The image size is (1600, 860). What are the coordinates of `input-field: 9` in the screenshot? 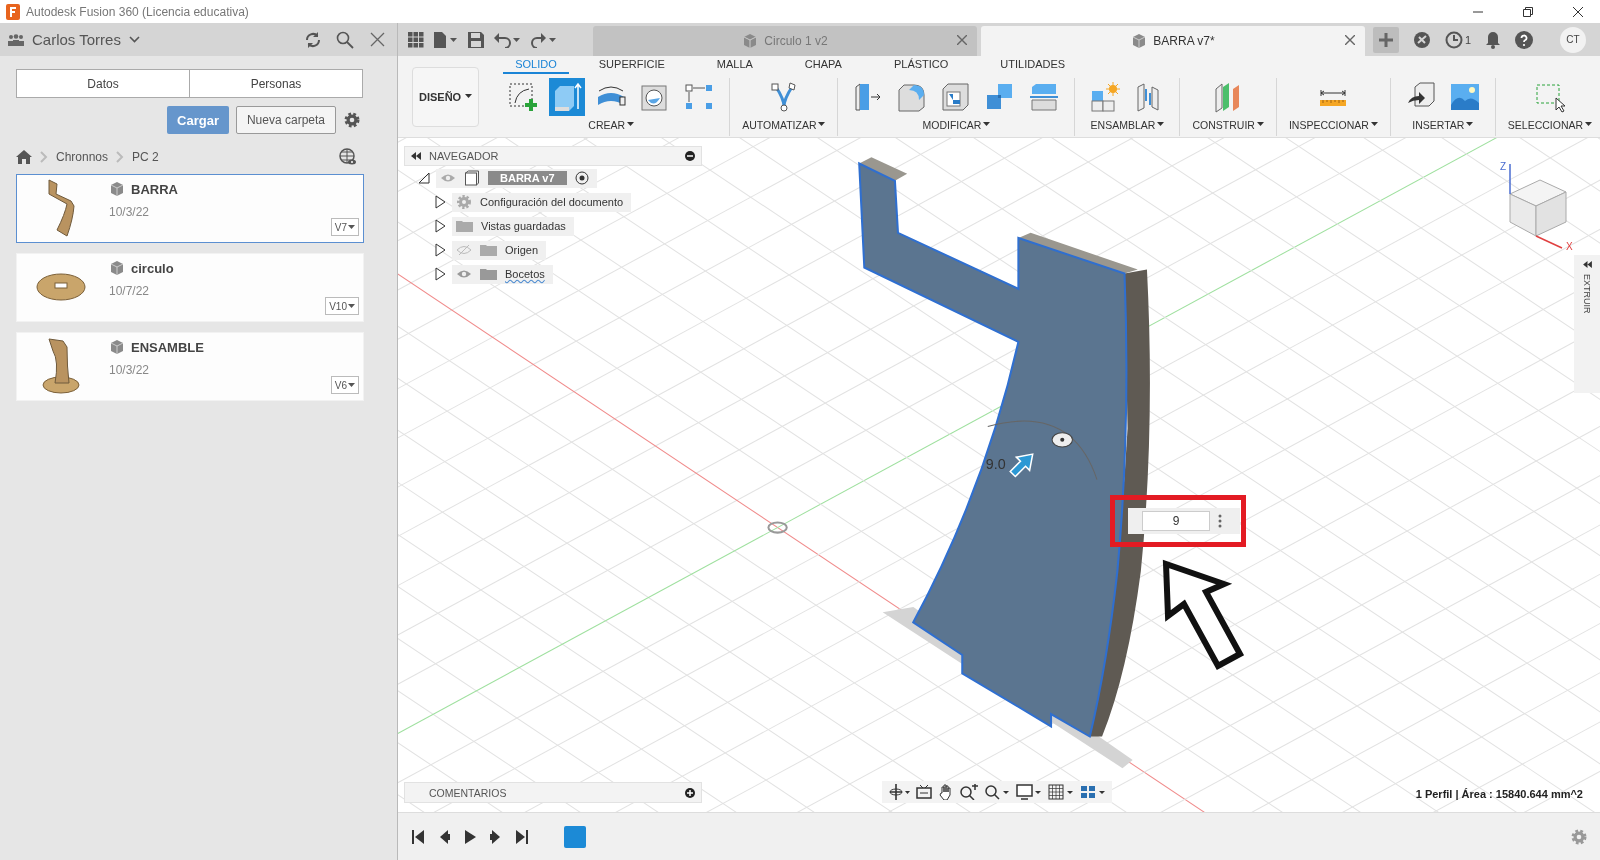 It's located at (1176, 521).